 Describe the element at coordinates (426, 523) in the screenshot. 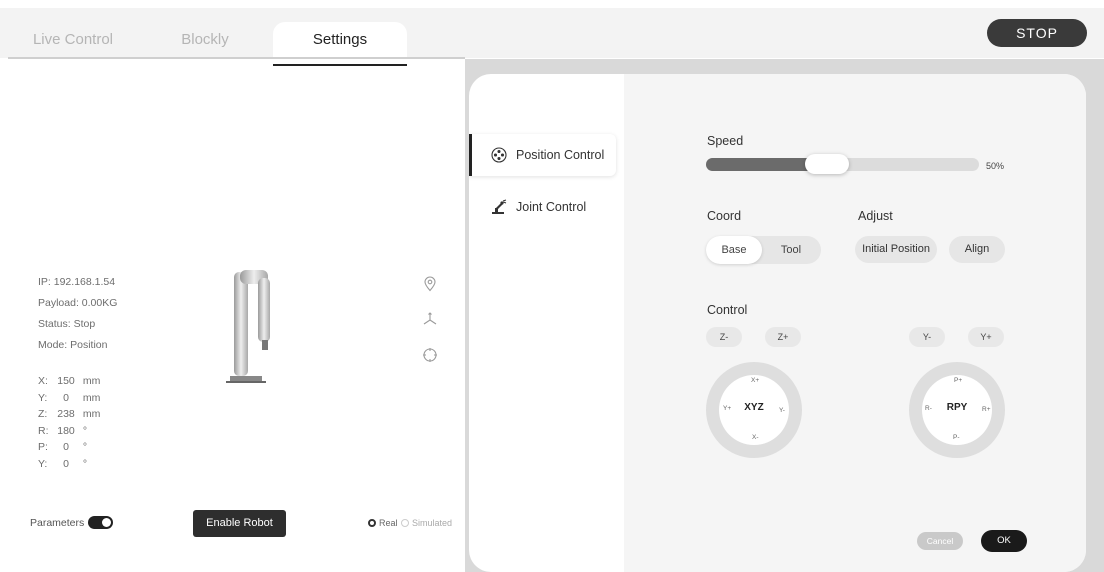

I see `radio-simulated: Simulated` at that location.